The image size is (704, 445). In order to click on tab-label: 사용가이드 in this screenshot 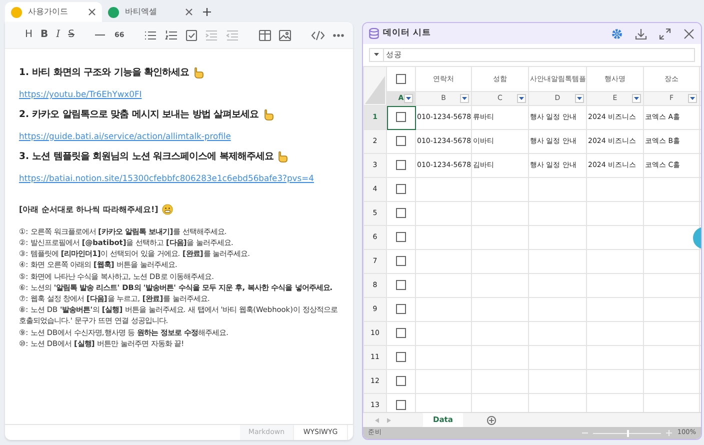, I will do `click(48, 12)`.